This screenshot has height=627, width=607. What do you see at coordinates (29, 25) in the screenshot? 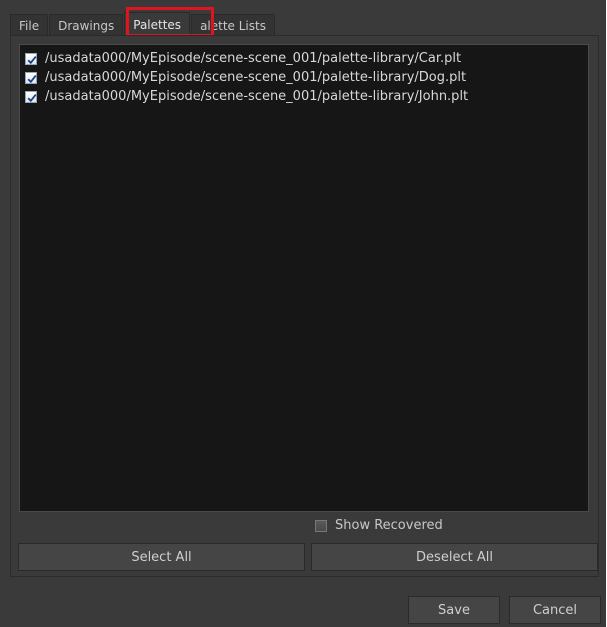
I see `tab-file: File` at bounding box center [29, 25].